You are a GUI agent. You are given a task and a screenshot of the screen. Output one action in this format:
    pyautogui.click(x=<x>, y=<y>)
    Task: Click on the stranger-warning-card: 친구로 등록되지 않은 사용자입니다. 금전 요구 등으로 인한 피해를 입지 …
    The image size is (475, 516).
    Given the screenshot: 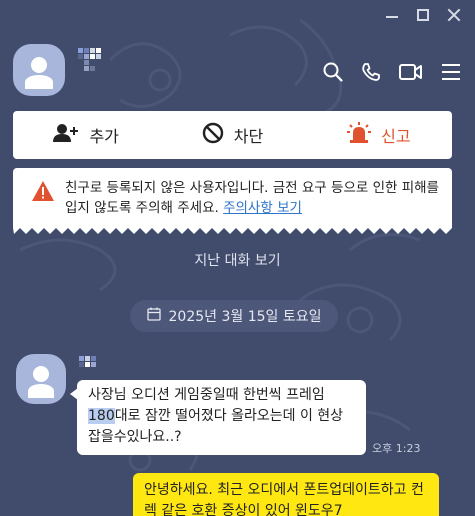 What is the action you would take?
    pyautogui.click(x=232, y=197)
    